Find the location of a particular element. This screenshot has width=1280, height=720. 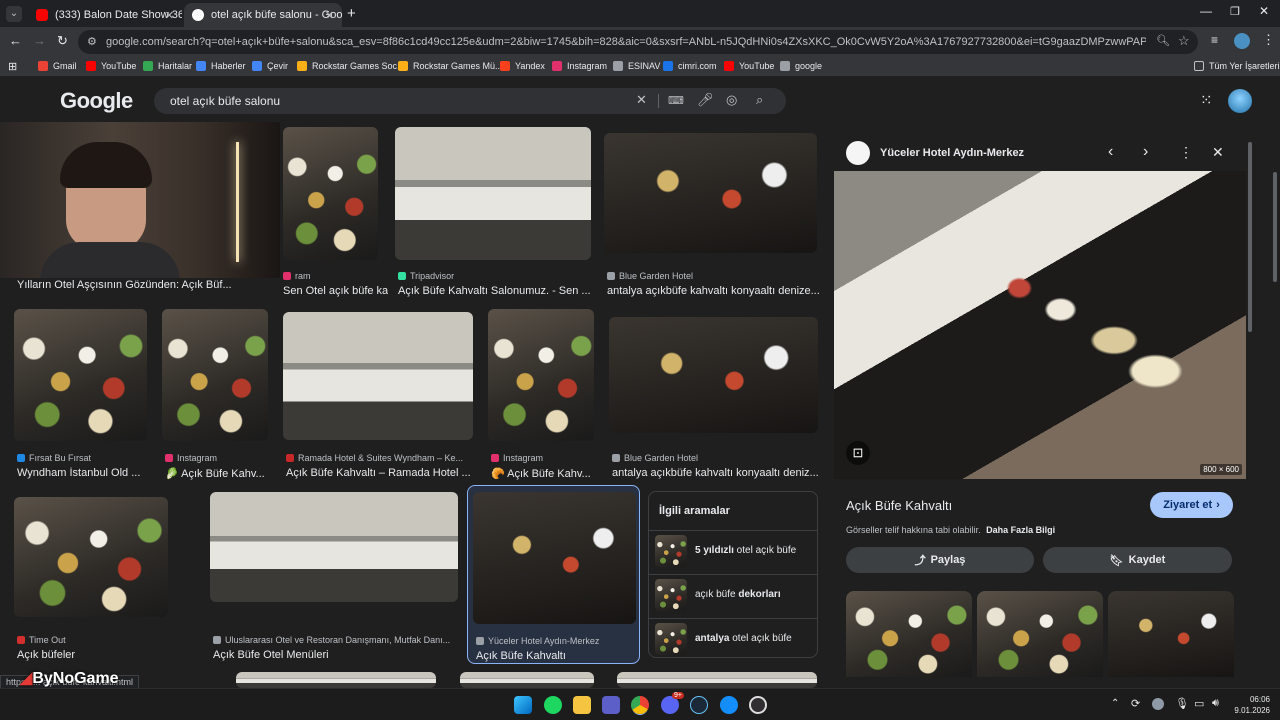

all-bookmarks-folder: Tüm Yer İşaretleri is located at coordinates (1237, 66).